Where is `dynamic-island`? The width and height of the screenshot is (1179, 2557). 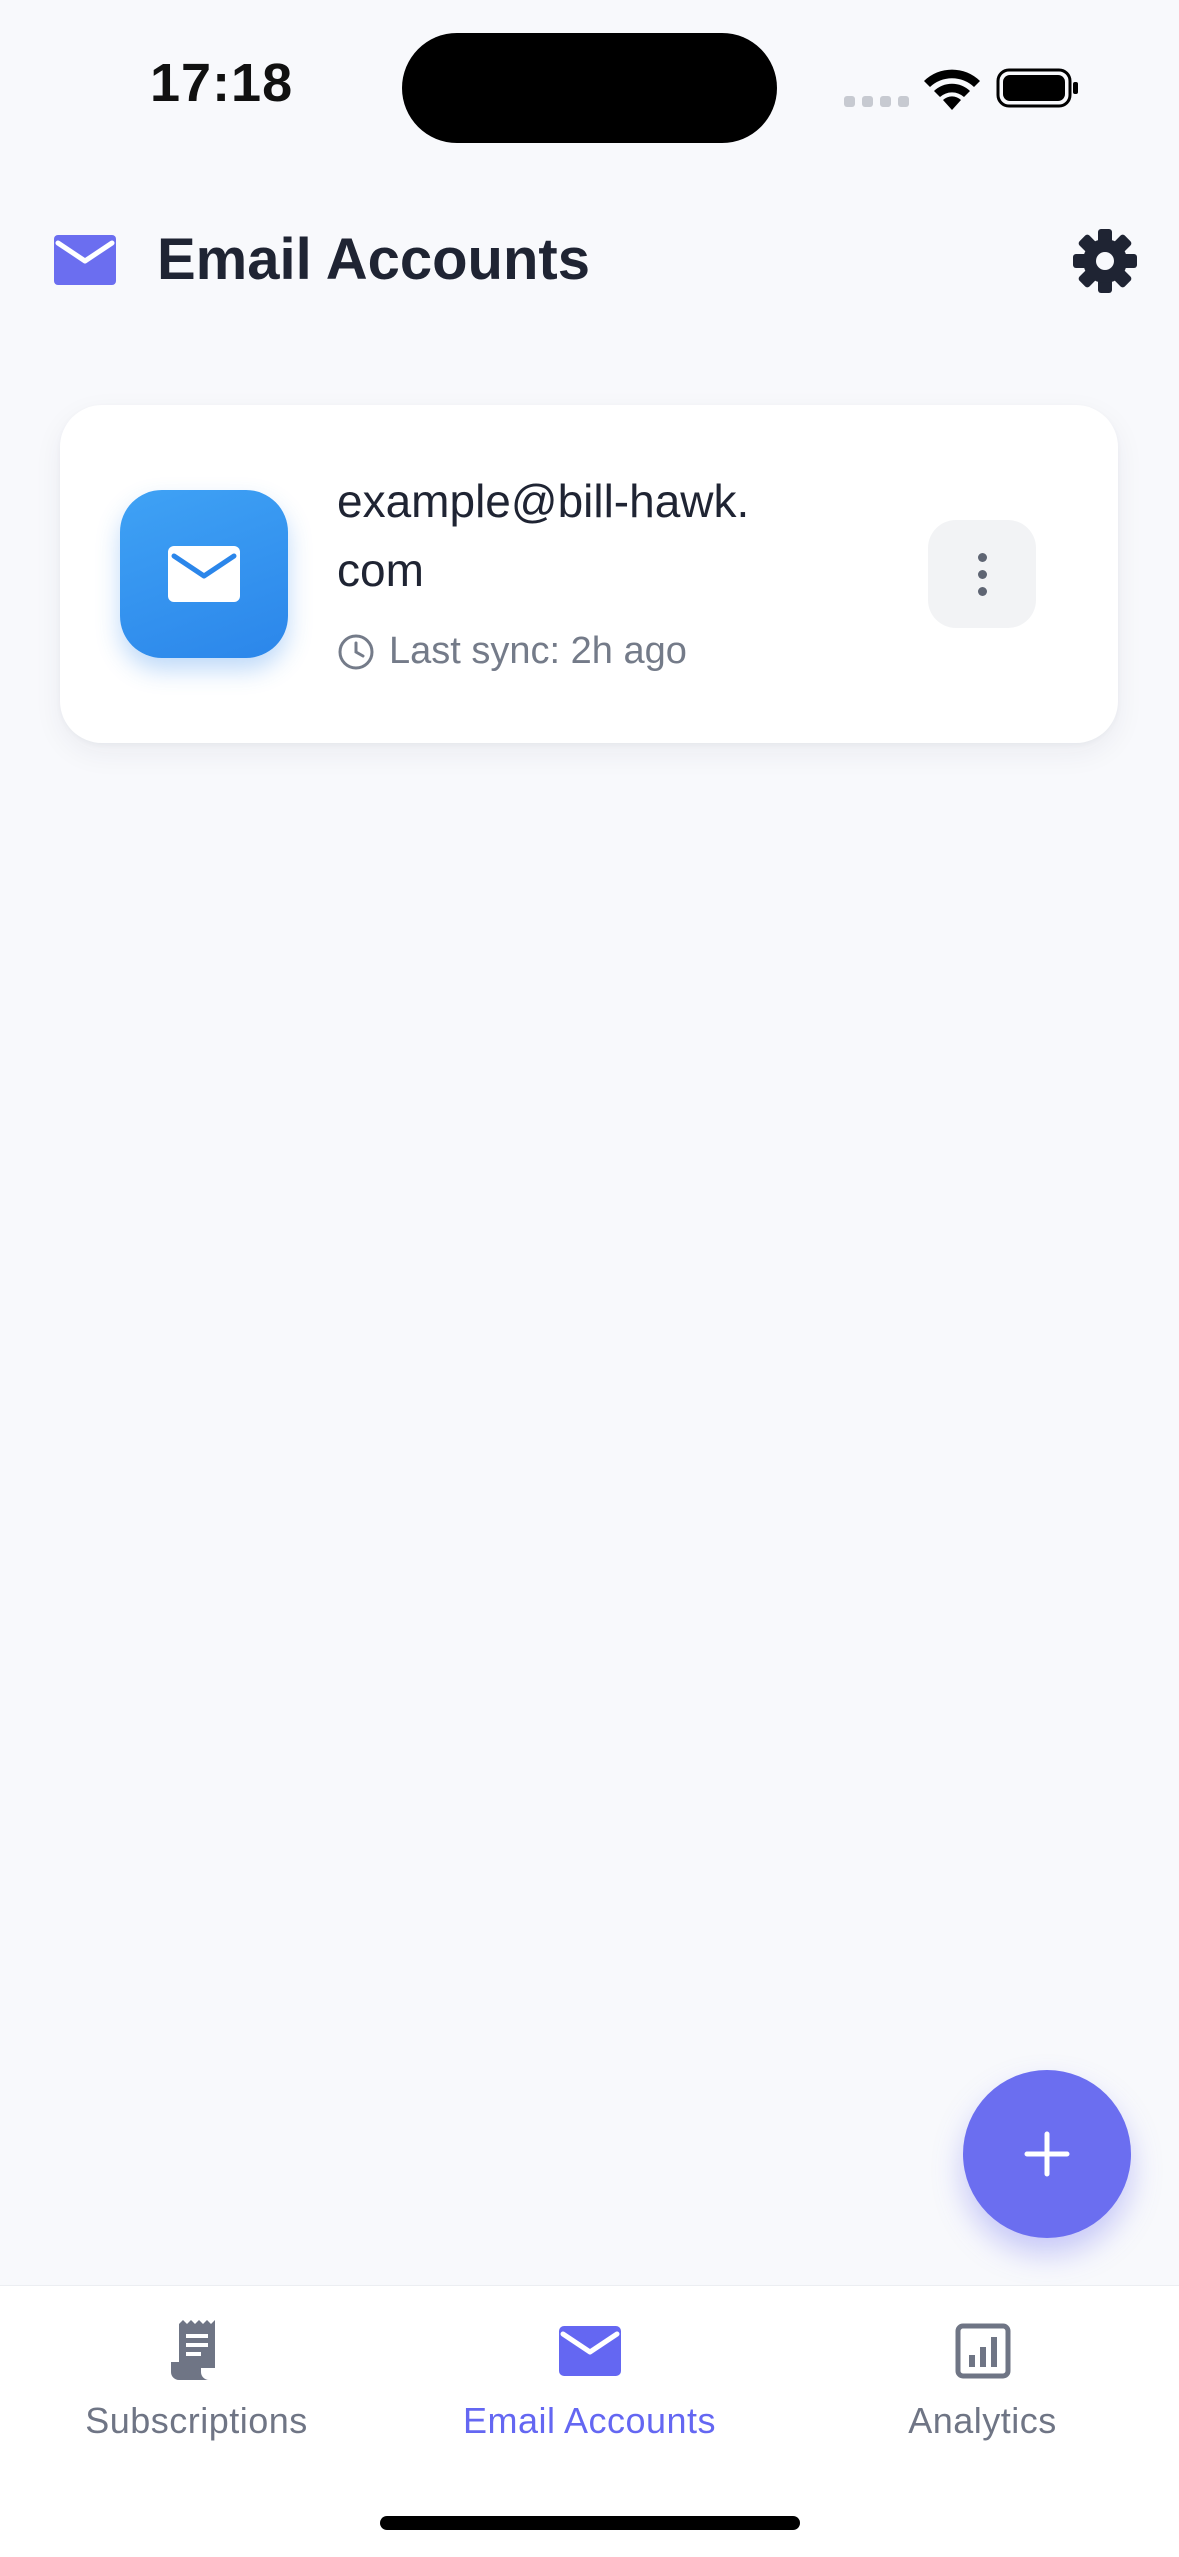 dynamic-island is located at coordinates (589, 88).